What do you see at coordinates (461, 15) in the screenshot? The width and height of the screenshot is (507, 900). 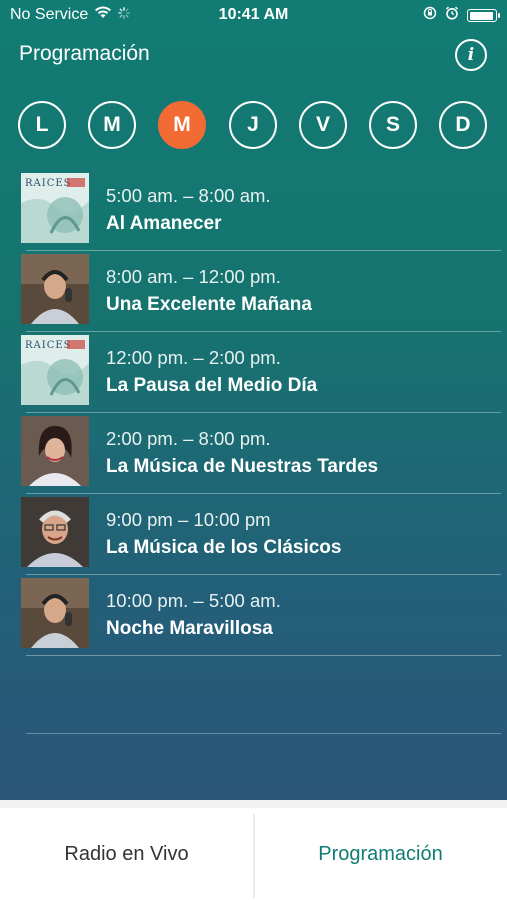 I see `status-right` at bounding box center [461, 15].